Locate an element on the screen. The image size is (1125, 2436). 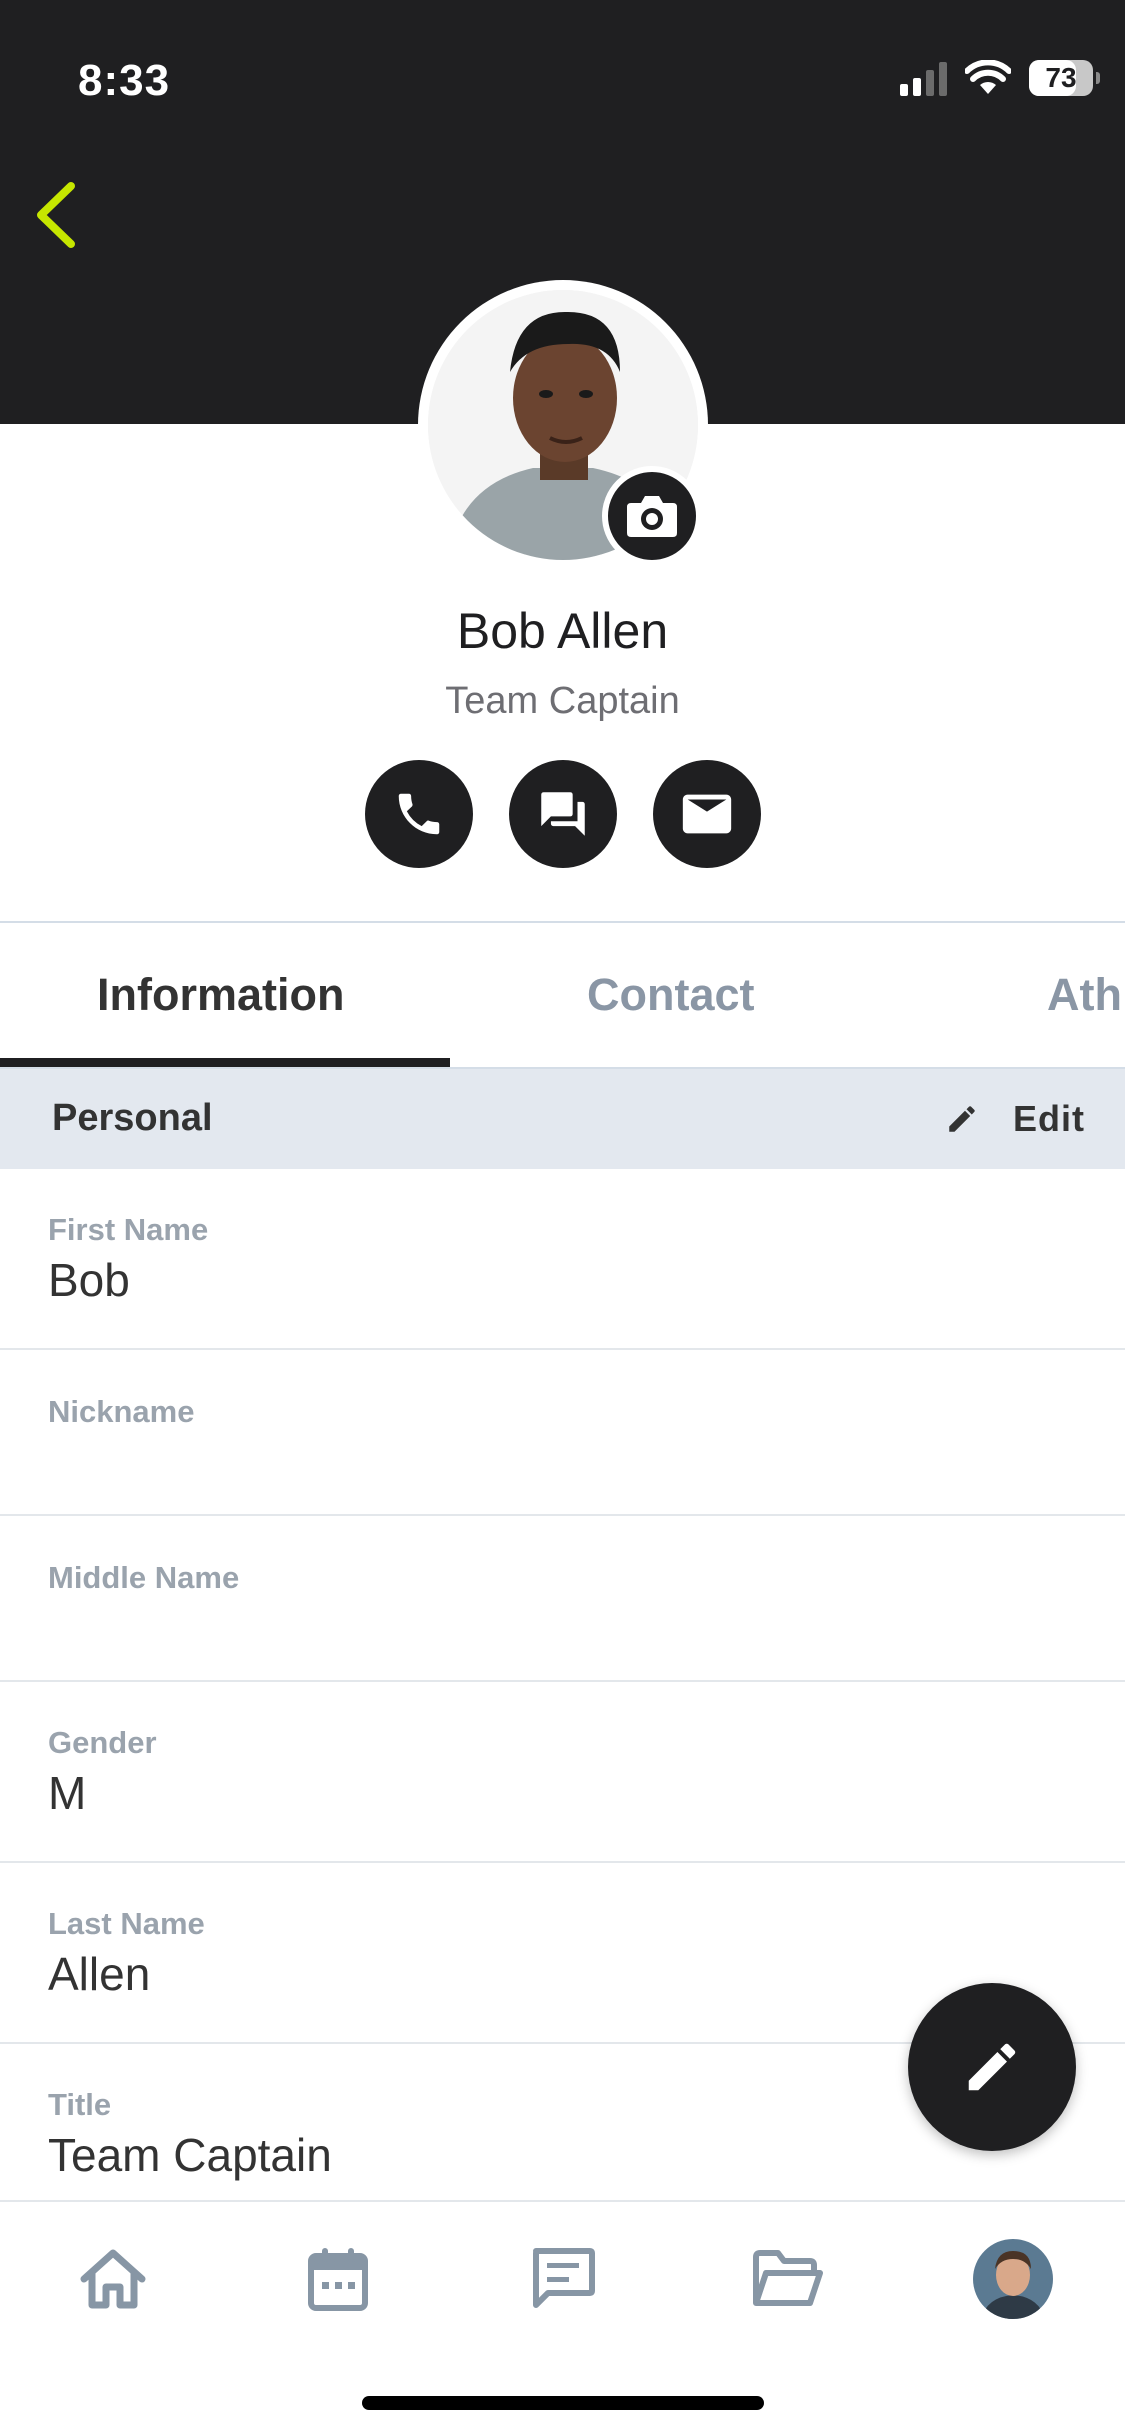
field-value: Team Captain is located at coordinates (190, 2155).